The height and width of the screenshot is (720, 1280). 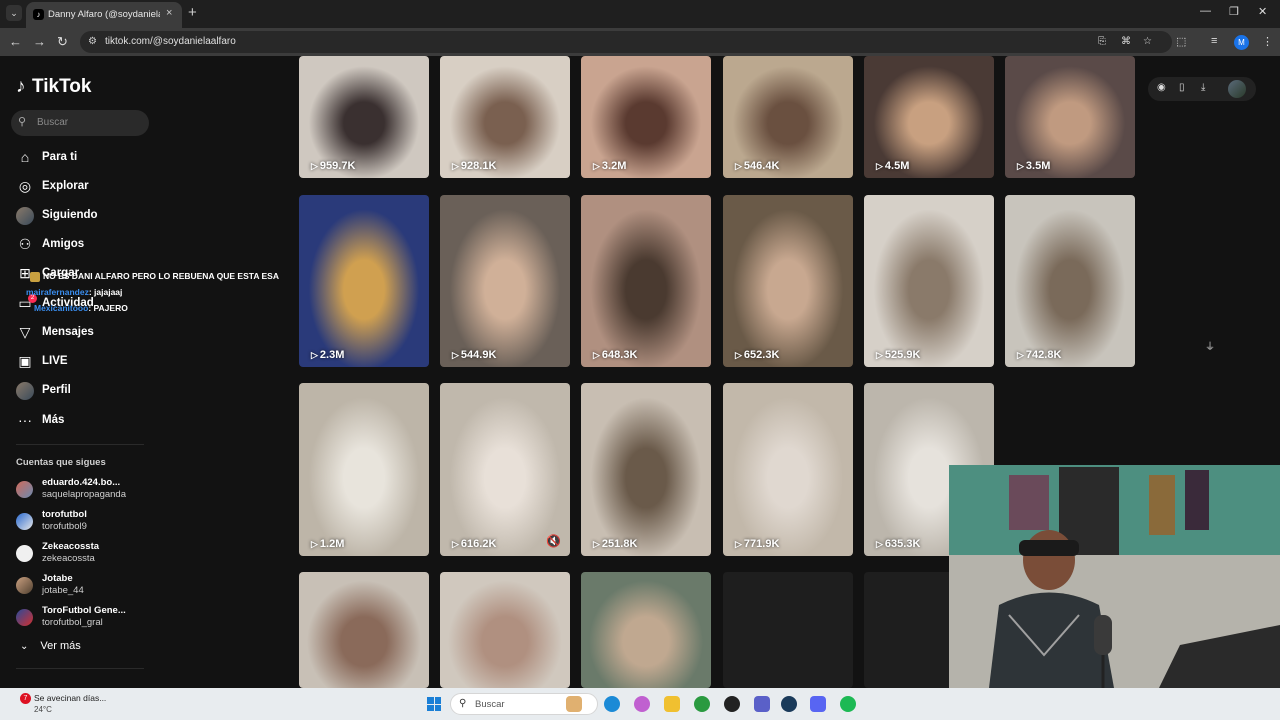 What do you see at coordinates (1070, 281) in the screenshot?
I see `video-tile: ▷ 742.8K` at bounding box center [1070, 281].